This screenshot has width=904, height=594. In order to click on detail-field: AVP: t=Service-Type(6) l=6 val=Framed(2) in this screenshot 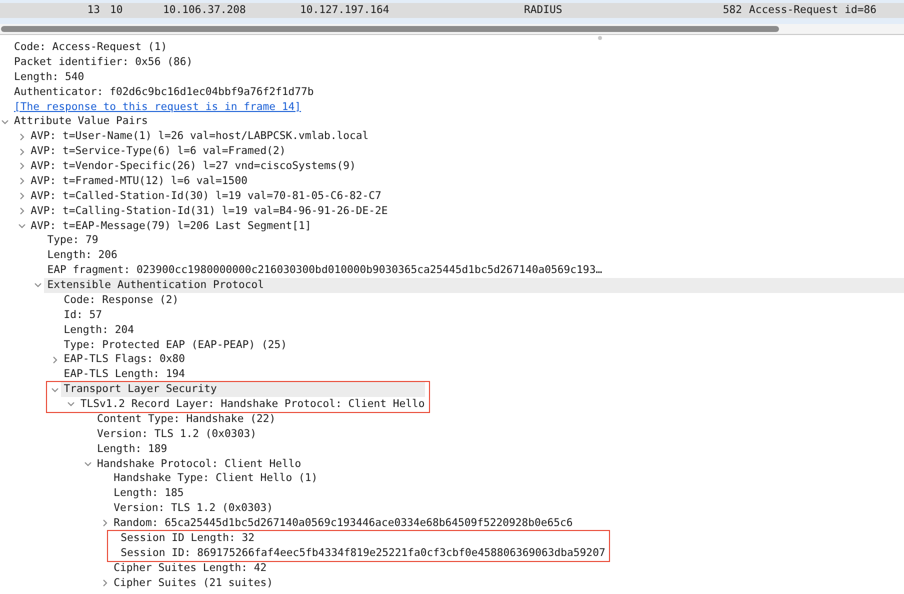, I will do `click(158, 151)`.